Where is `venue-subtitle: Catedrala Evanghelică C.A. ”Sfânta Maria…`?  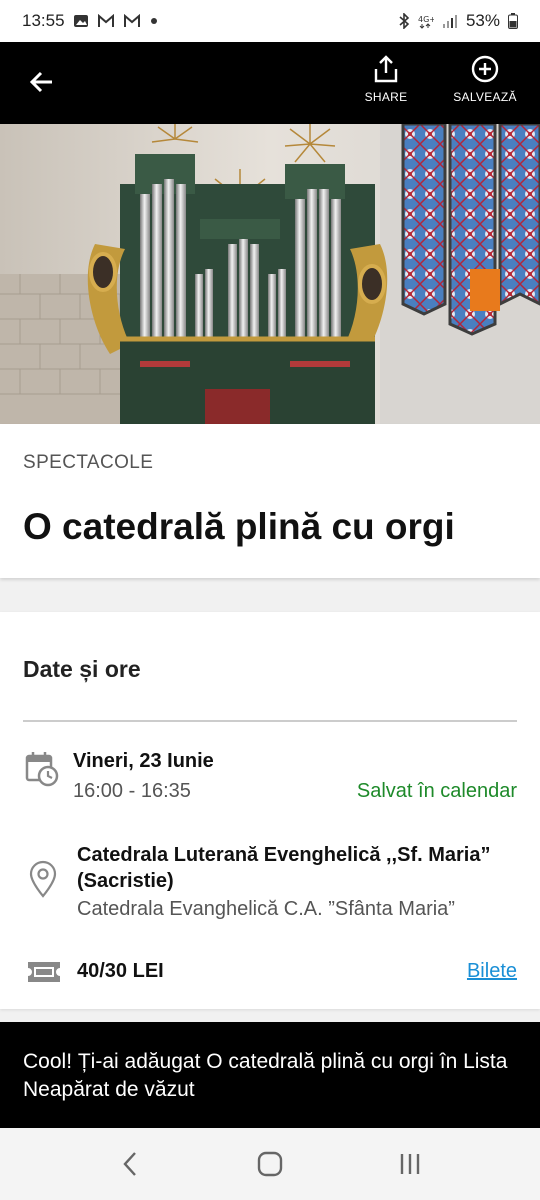 venue-subtitle: Catedrala Evanghelică C.A. ”Sfânta Maria… is located at coordinates (266, 909).